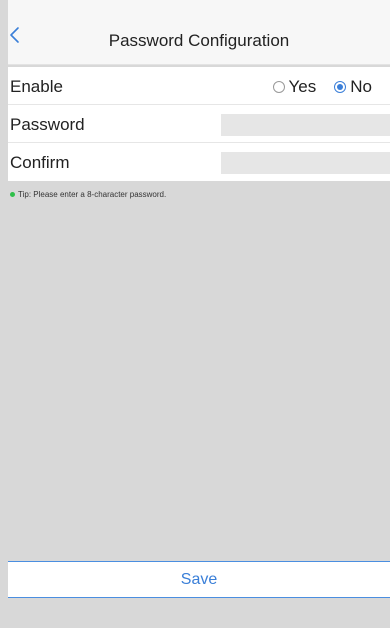  I want to click on confirm-password-field, so click(305, 163).